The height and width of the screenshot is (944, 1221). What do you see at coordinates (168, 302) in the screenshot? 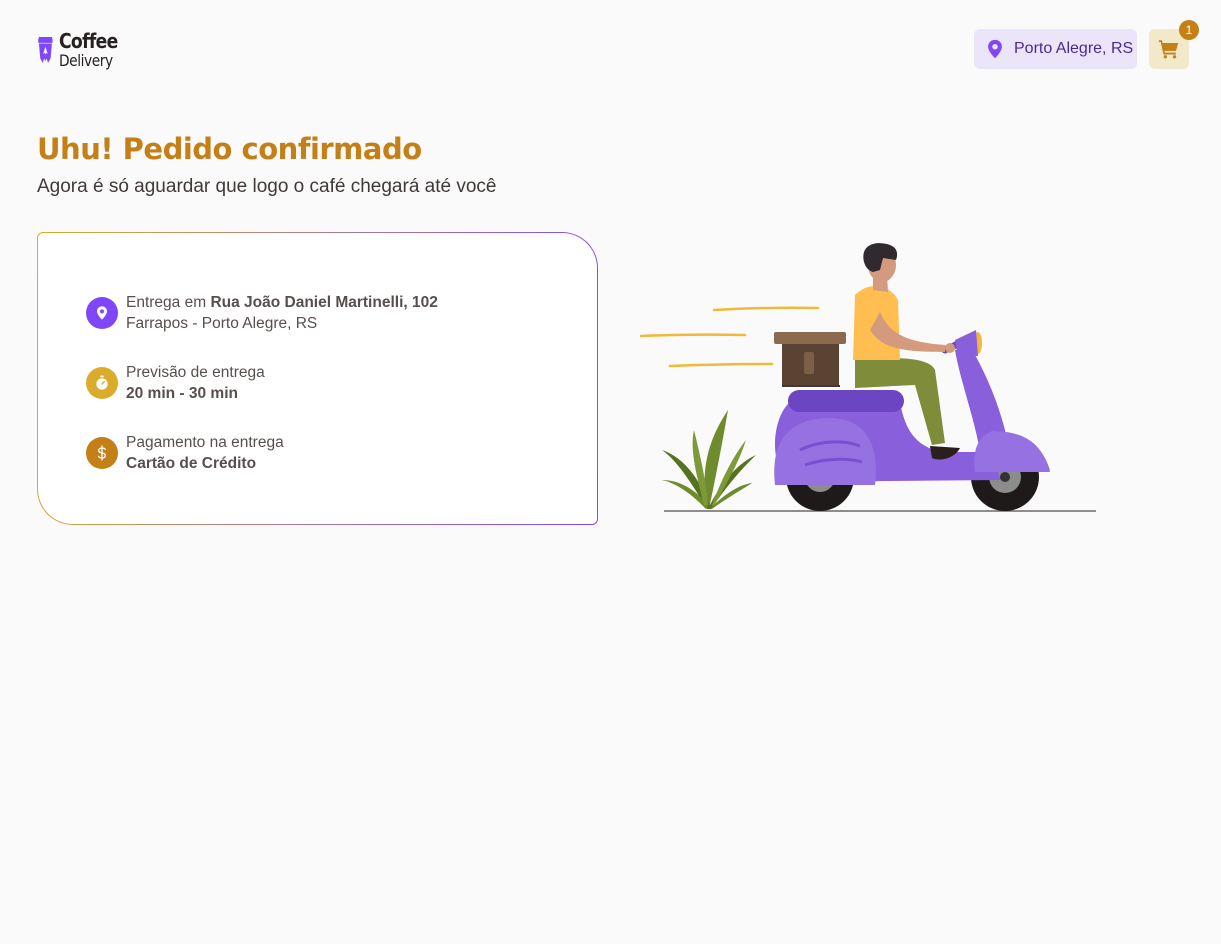
I see `address-prefix: Entrega em` at bounding box center [168, 302].